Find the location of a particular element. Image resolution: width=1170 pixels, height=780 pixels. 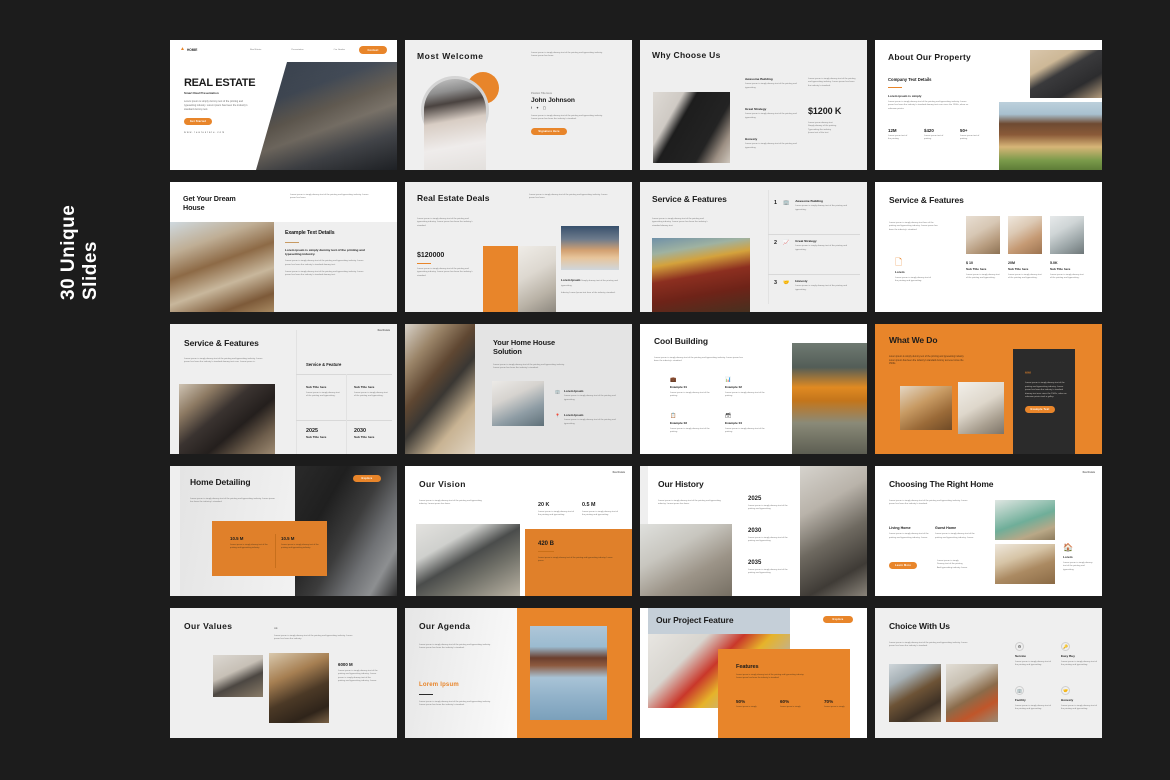

nav-link-presentation: Presentation is located at coordinates (297, 50).